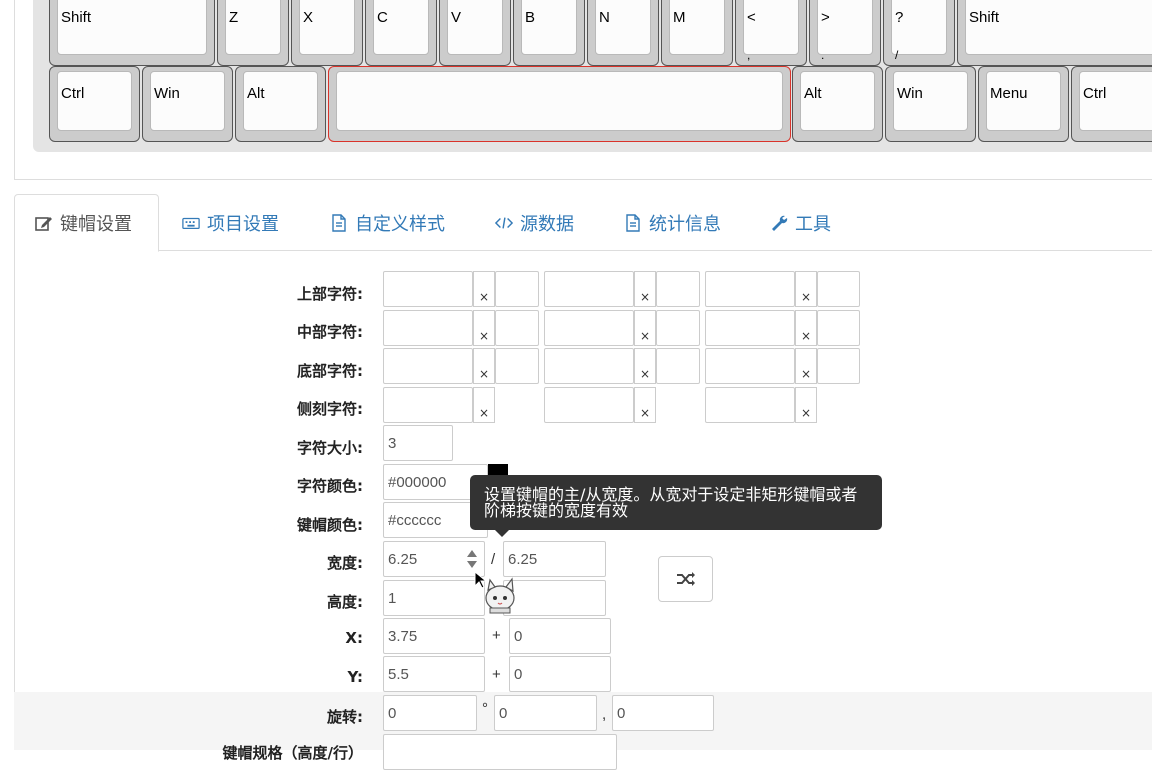 The image size is (1152, 770). Describe the element at coordinates (589, 366) in the screenshot. I see `bottom-legend-center-input` at that location.